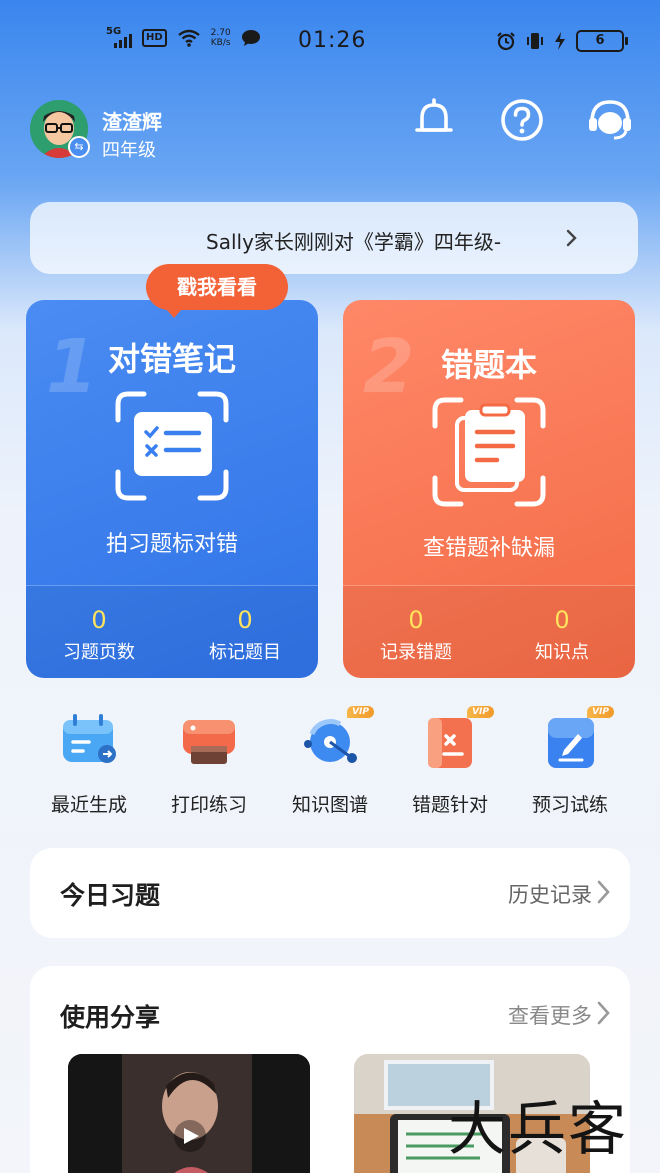 The image size is (660, 1173). Describe the element at coordinates (129, 150) in the screenshot. I see `user-grade: 四年级` at that location.